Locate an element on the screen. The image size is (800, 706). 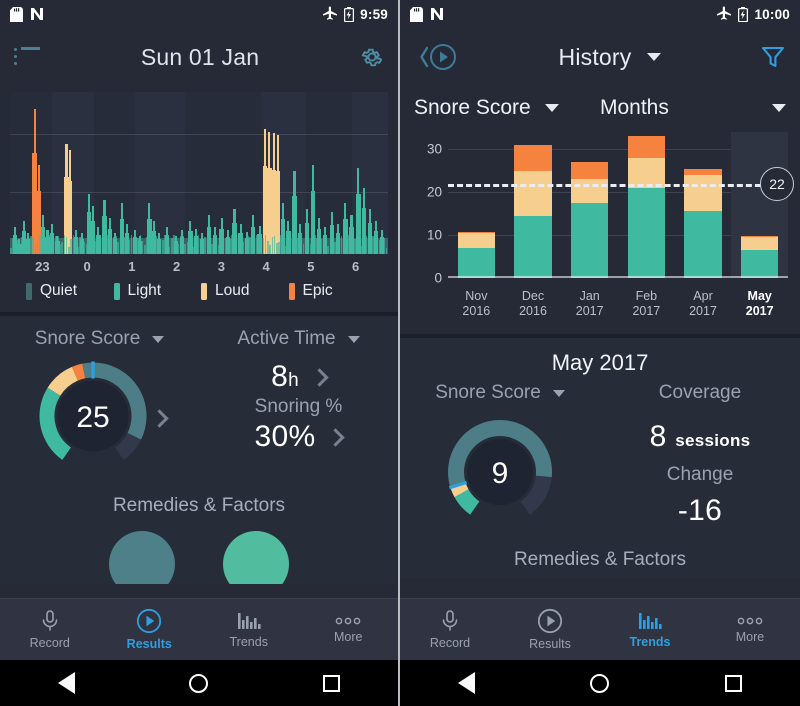
list-menu-icon is located at coordinates (27, 57).